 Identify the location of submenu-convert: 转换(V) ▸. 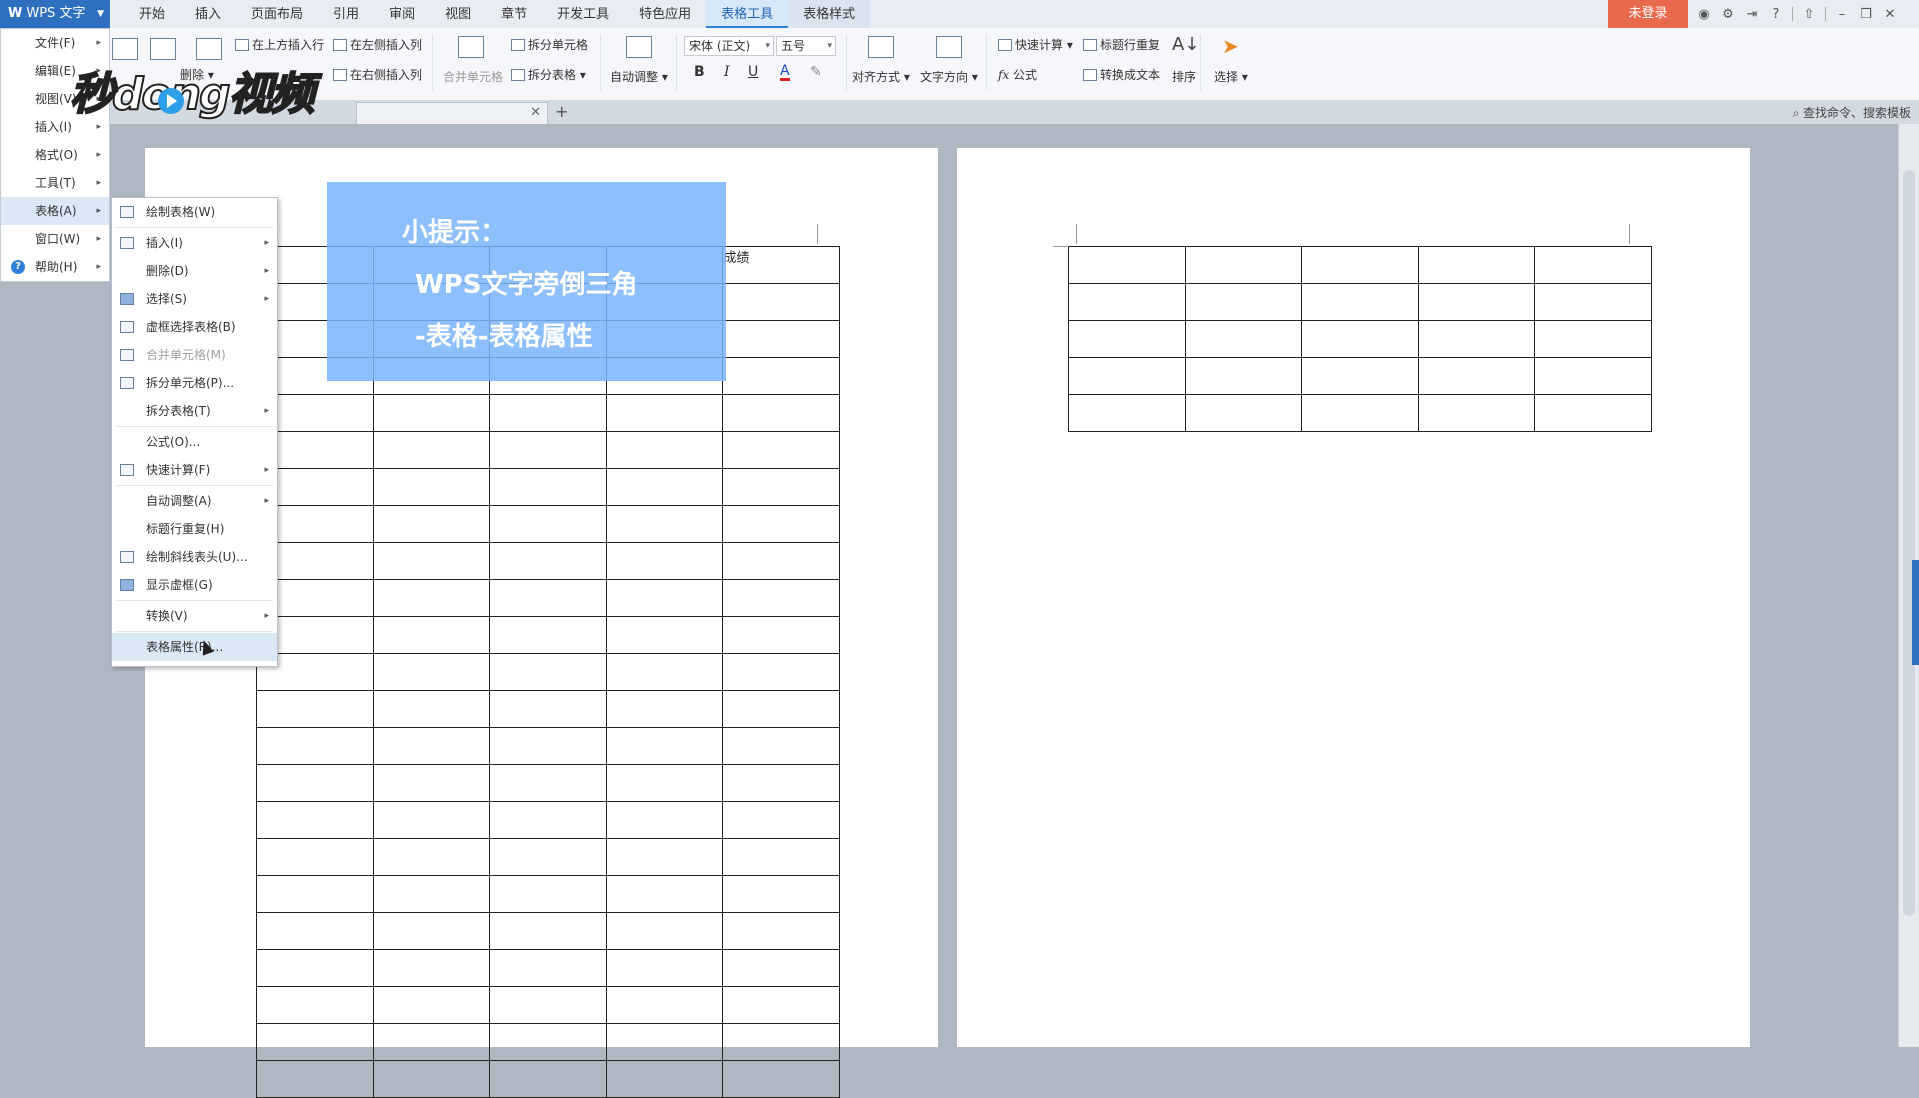
(194, 616).